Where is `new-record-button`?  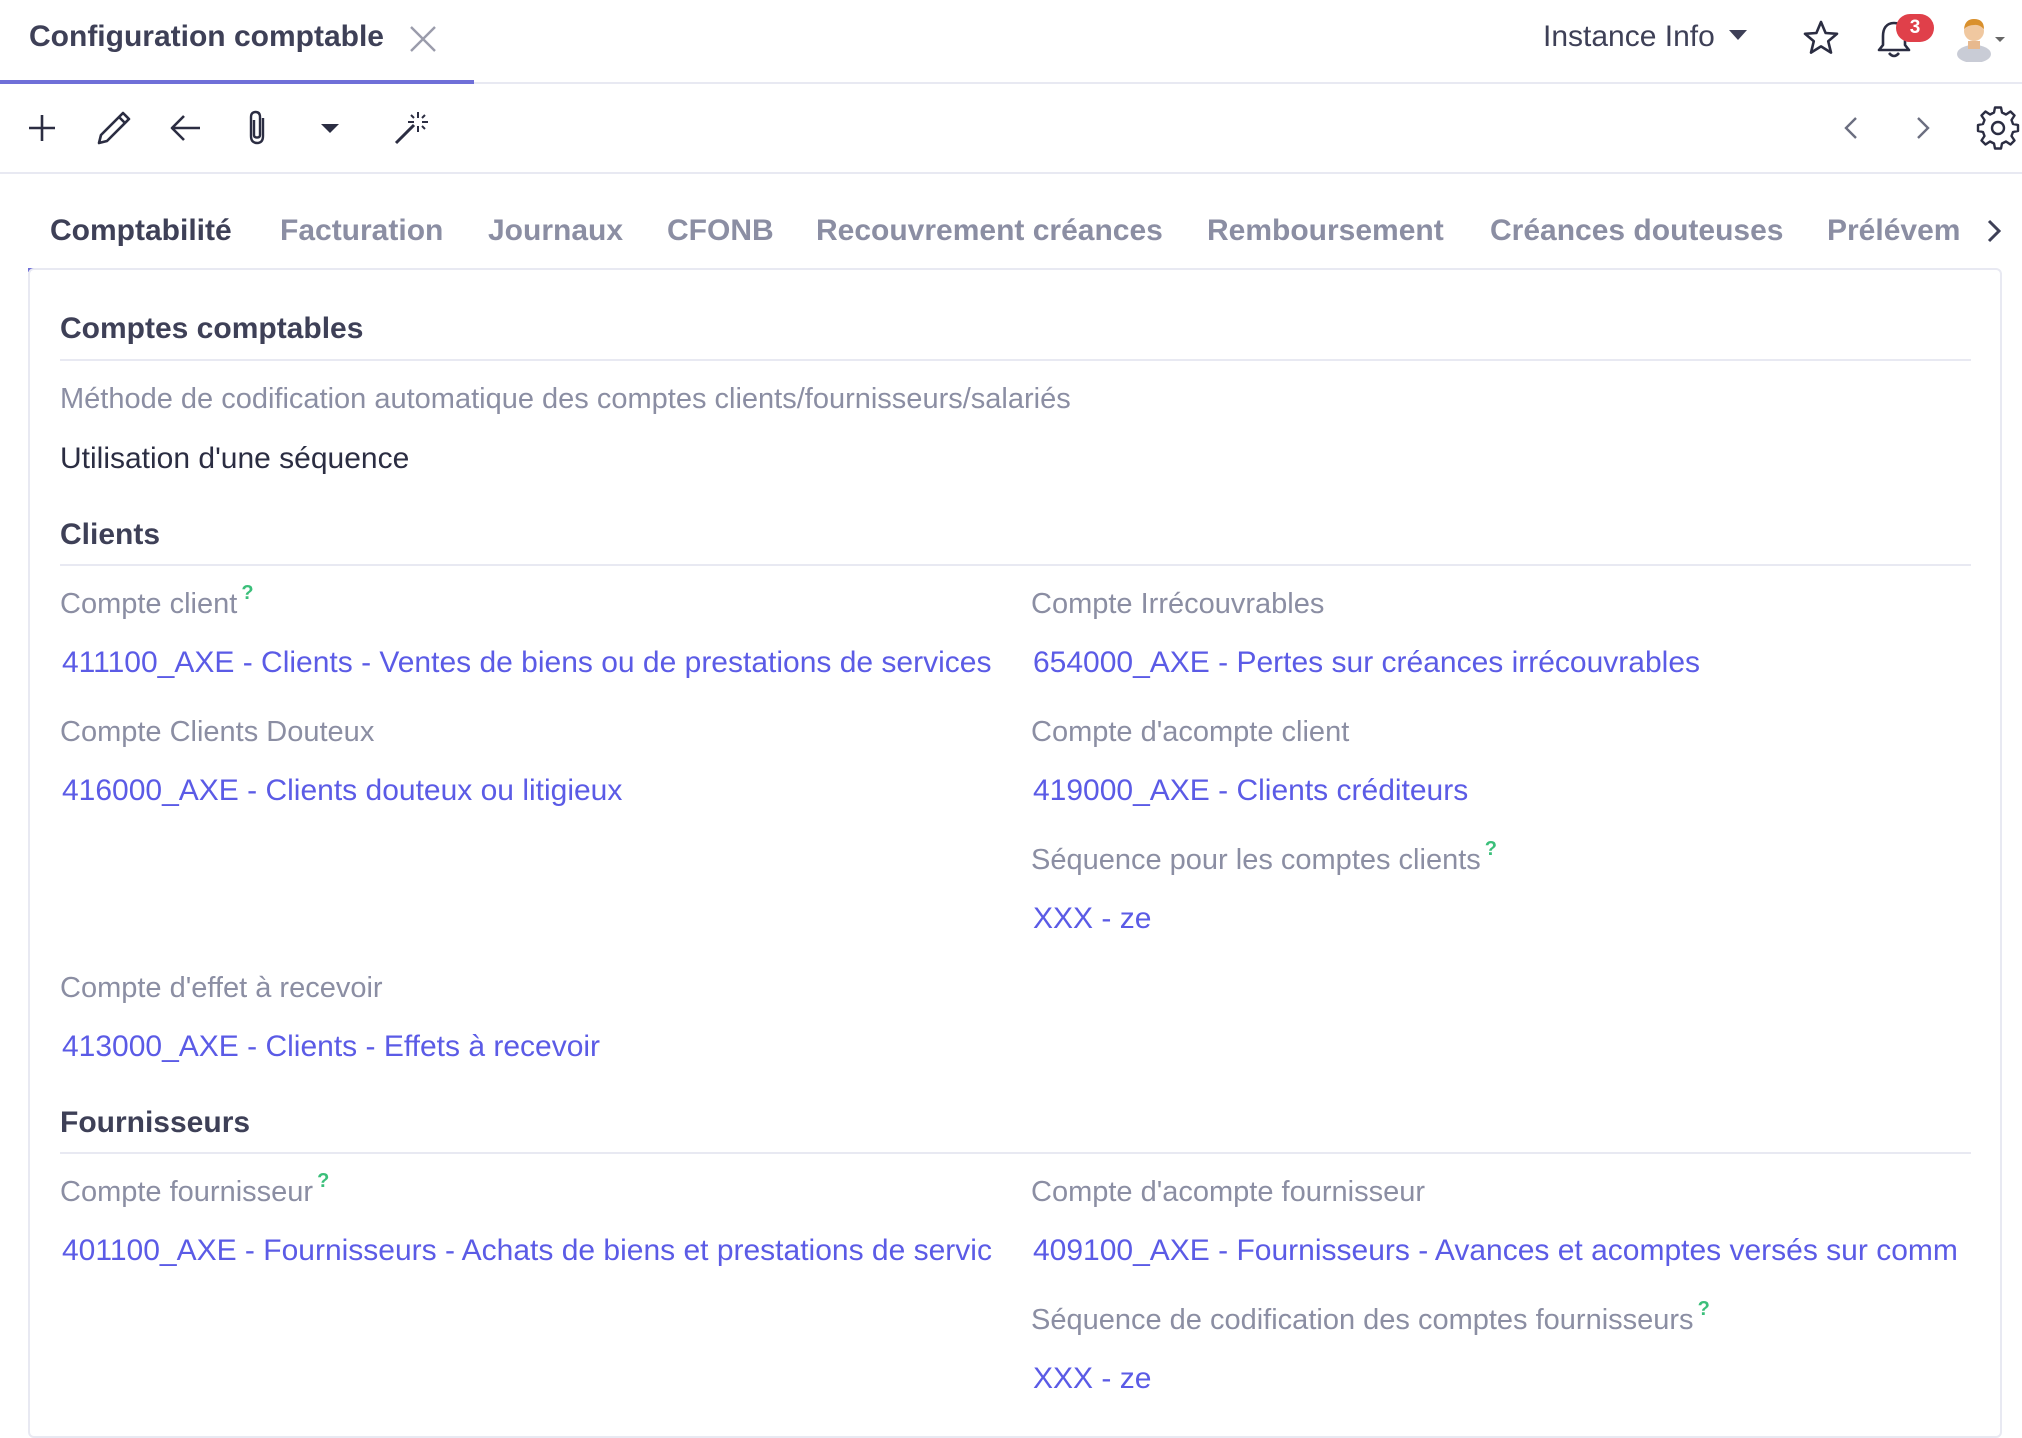
new-record-button is located at coordinates (42, 128).